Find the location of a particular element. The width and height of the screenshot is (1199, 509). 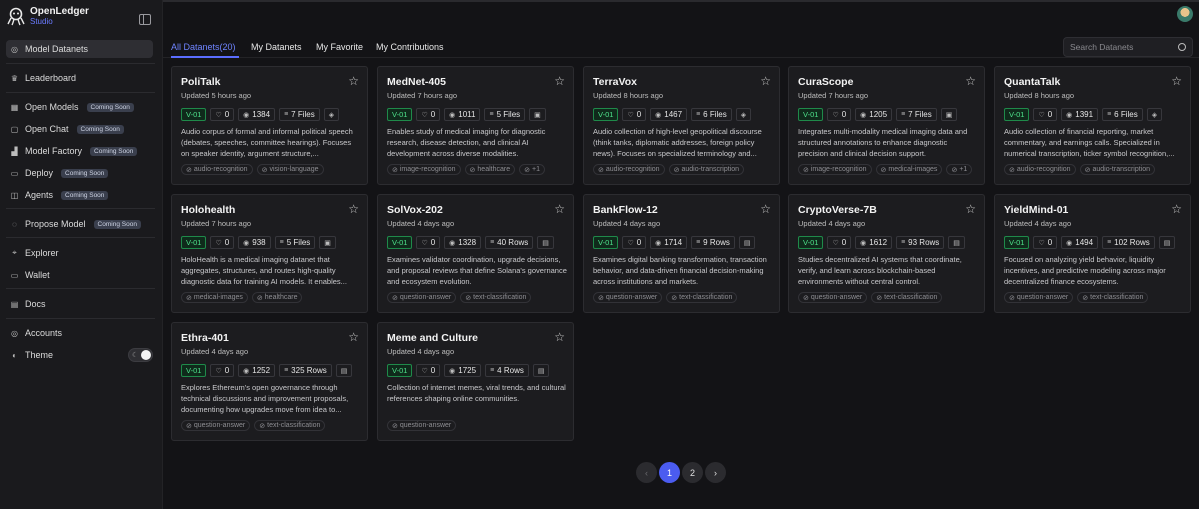

avatar is located at coordinates (1185, 14).